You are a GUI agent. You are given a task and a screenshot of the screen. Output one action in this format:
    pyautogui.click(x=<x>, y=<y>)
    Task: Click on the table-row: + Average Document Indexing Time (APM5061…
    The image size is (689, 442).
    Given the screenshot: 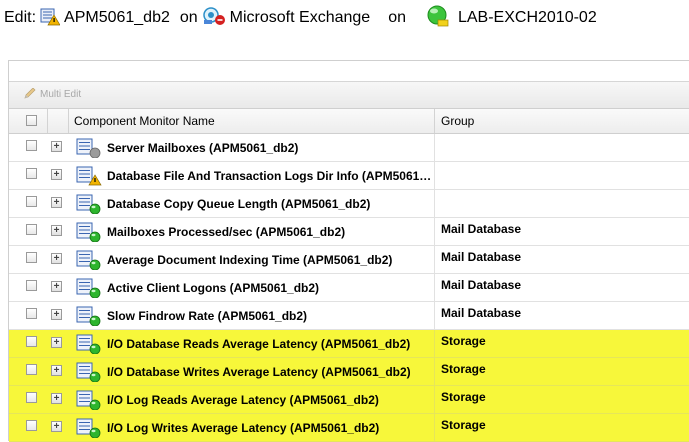 What is the action you would take?
    pyautogui.click(x=349, y=260)
    